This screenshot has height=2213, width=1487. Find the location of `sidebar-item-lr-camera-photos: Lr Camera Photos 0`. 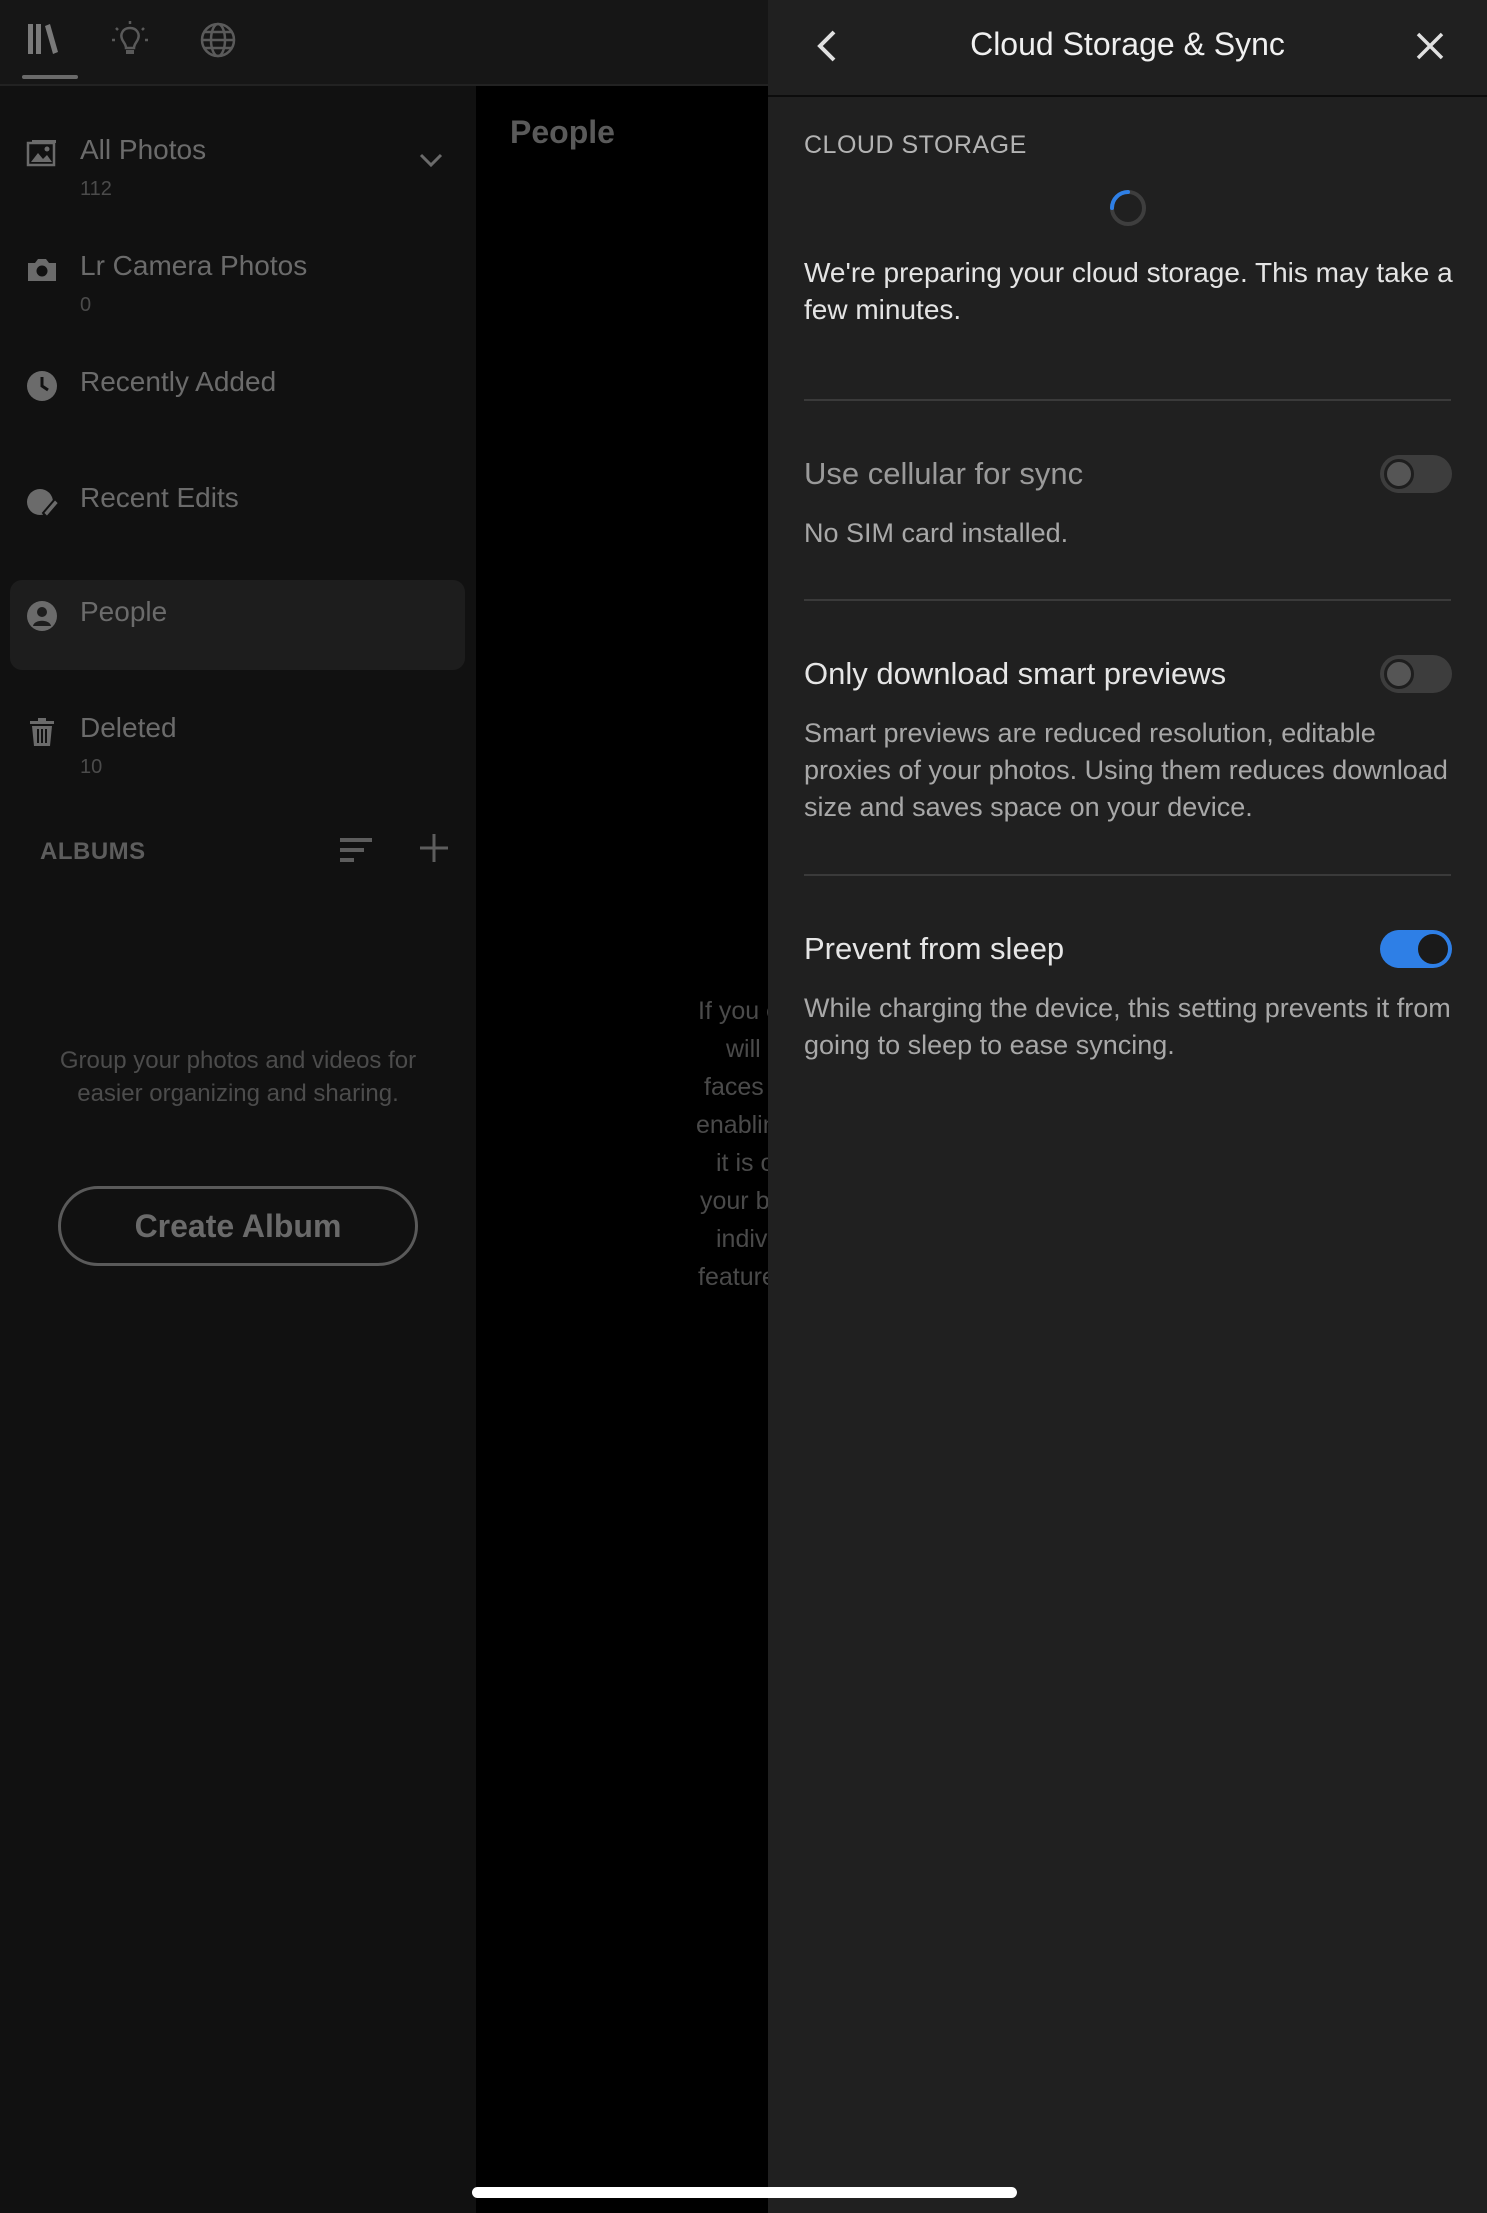

sidebar-item-lr-camera-photos: Lr Camera Photos 0 is located at coordinates (237, 279).